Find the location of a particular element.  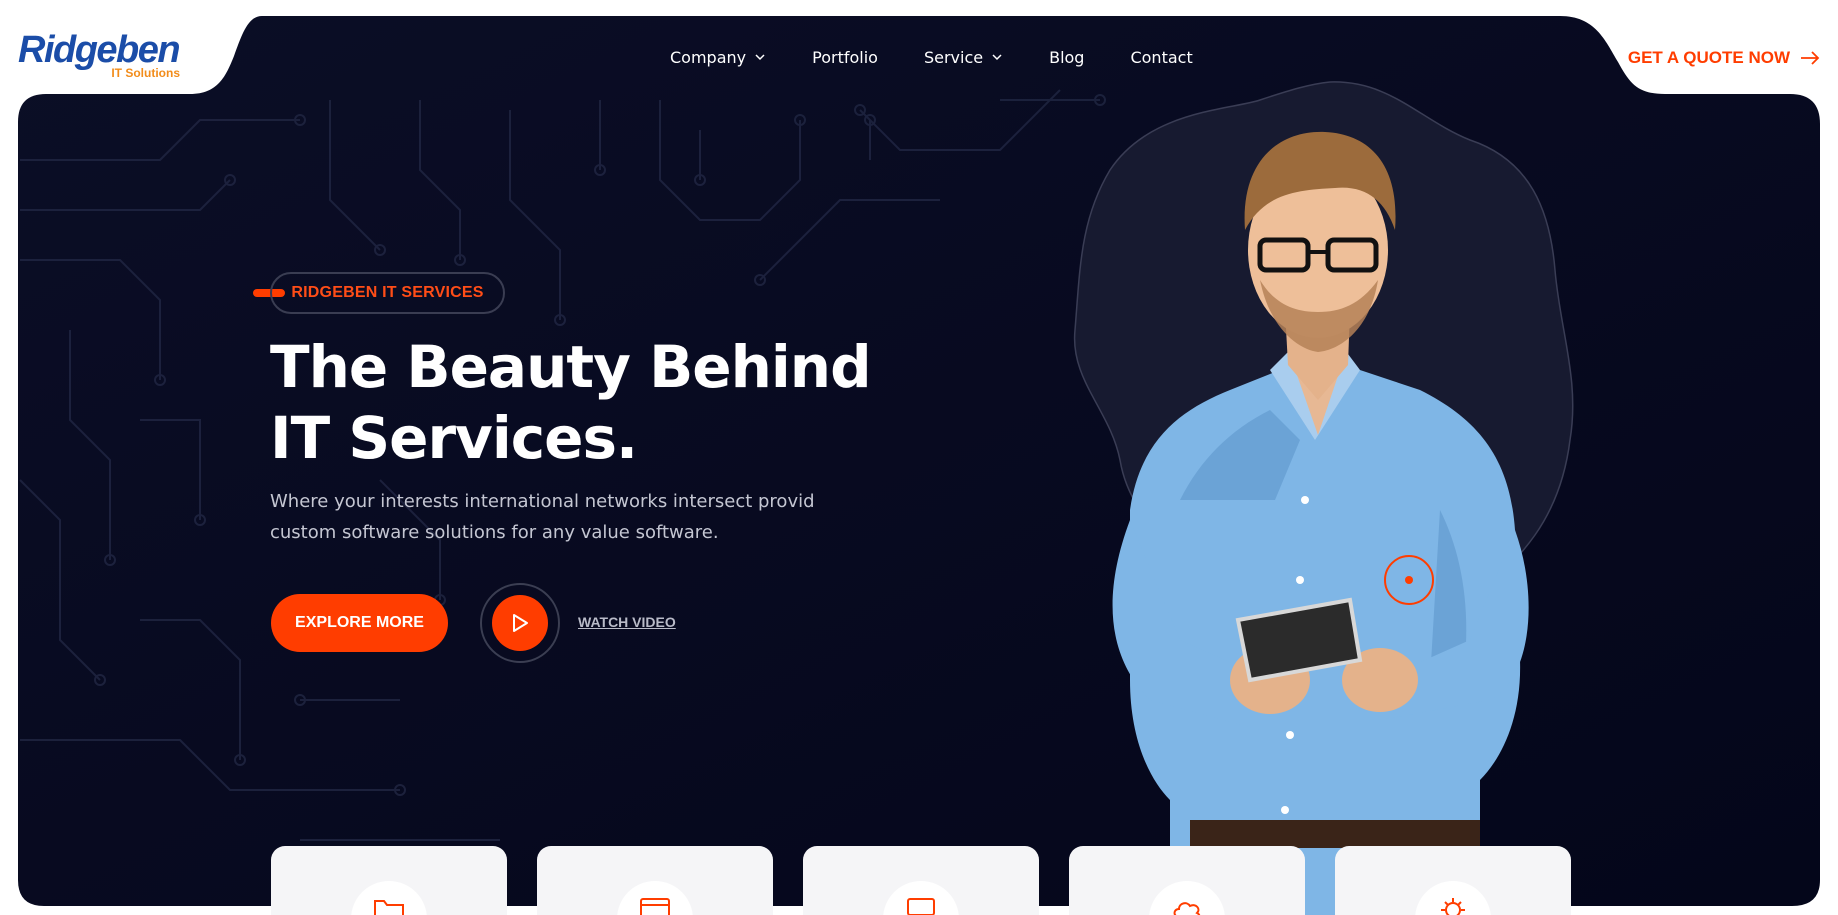

play-video-button is located at coordinates (520, 623).